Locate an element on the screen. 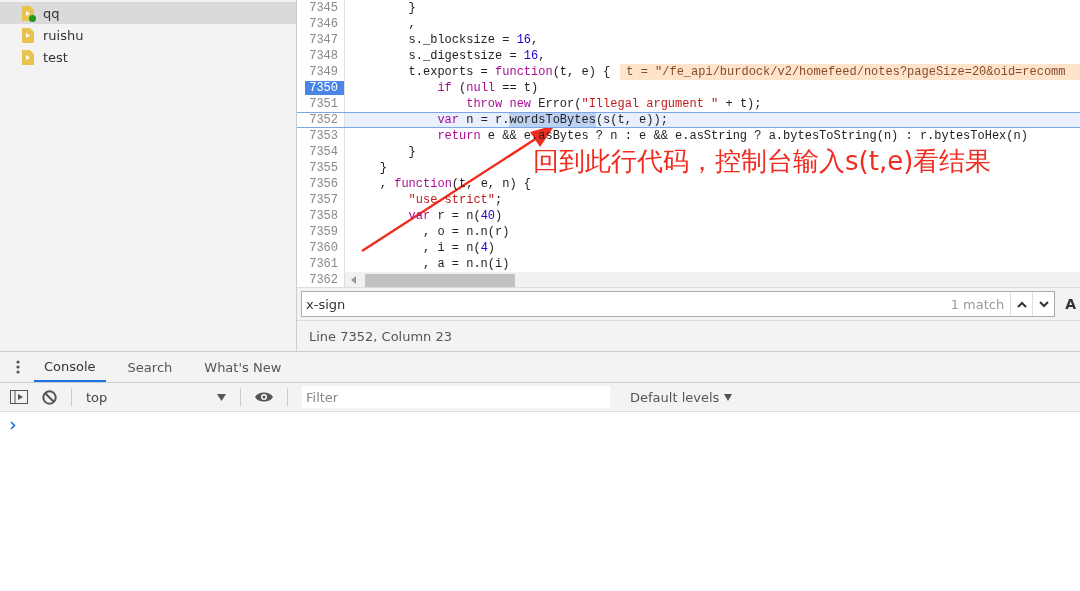 The height and width of the screenshot is (591, 1080). file-name: qq is located at coordinates (51, 13).